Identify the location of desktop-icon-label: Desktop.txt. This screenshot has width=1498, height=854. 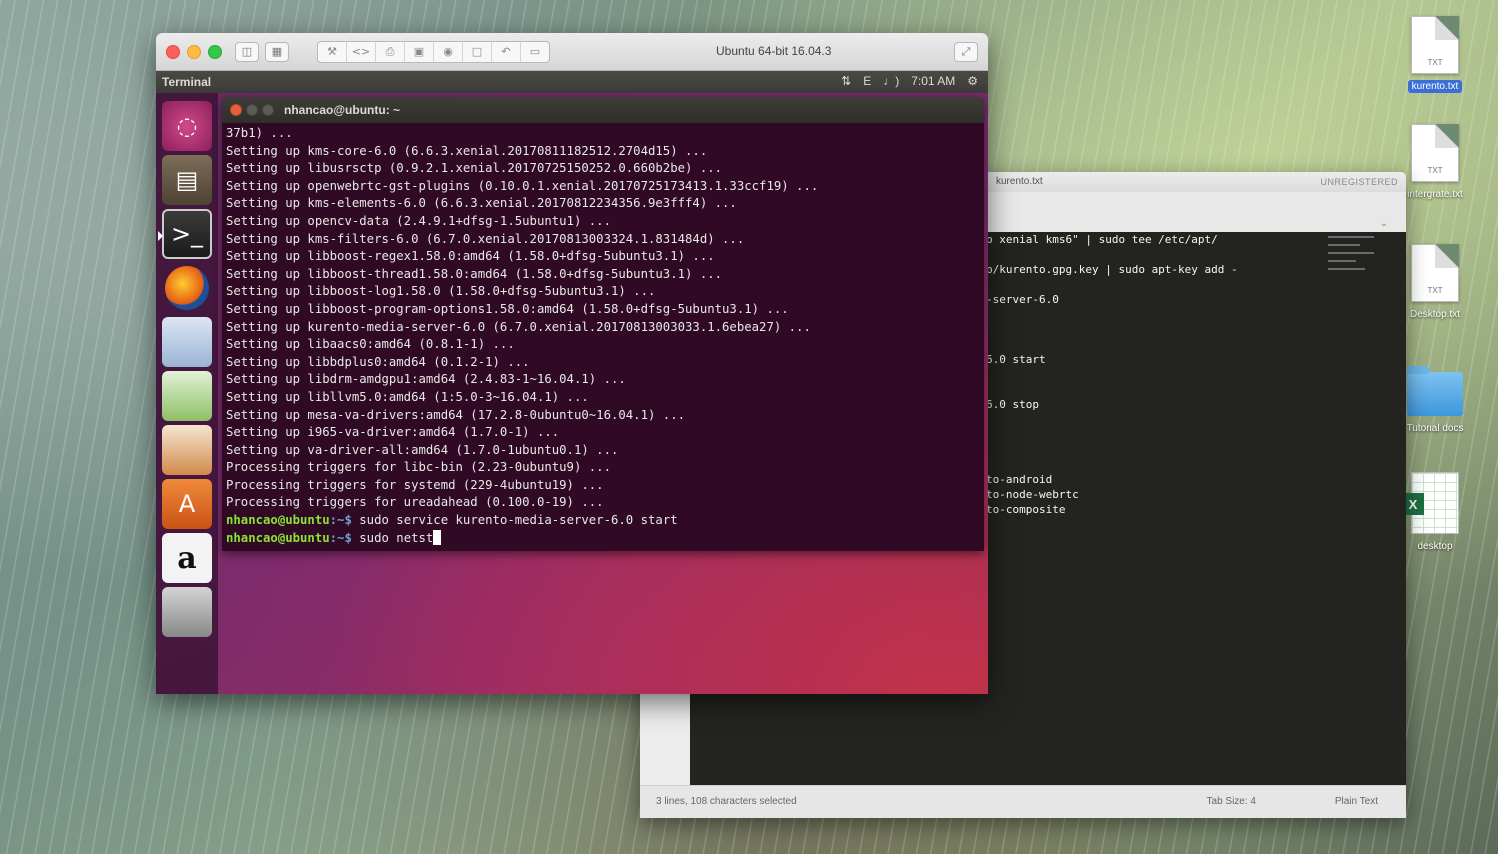
(1435, 314).